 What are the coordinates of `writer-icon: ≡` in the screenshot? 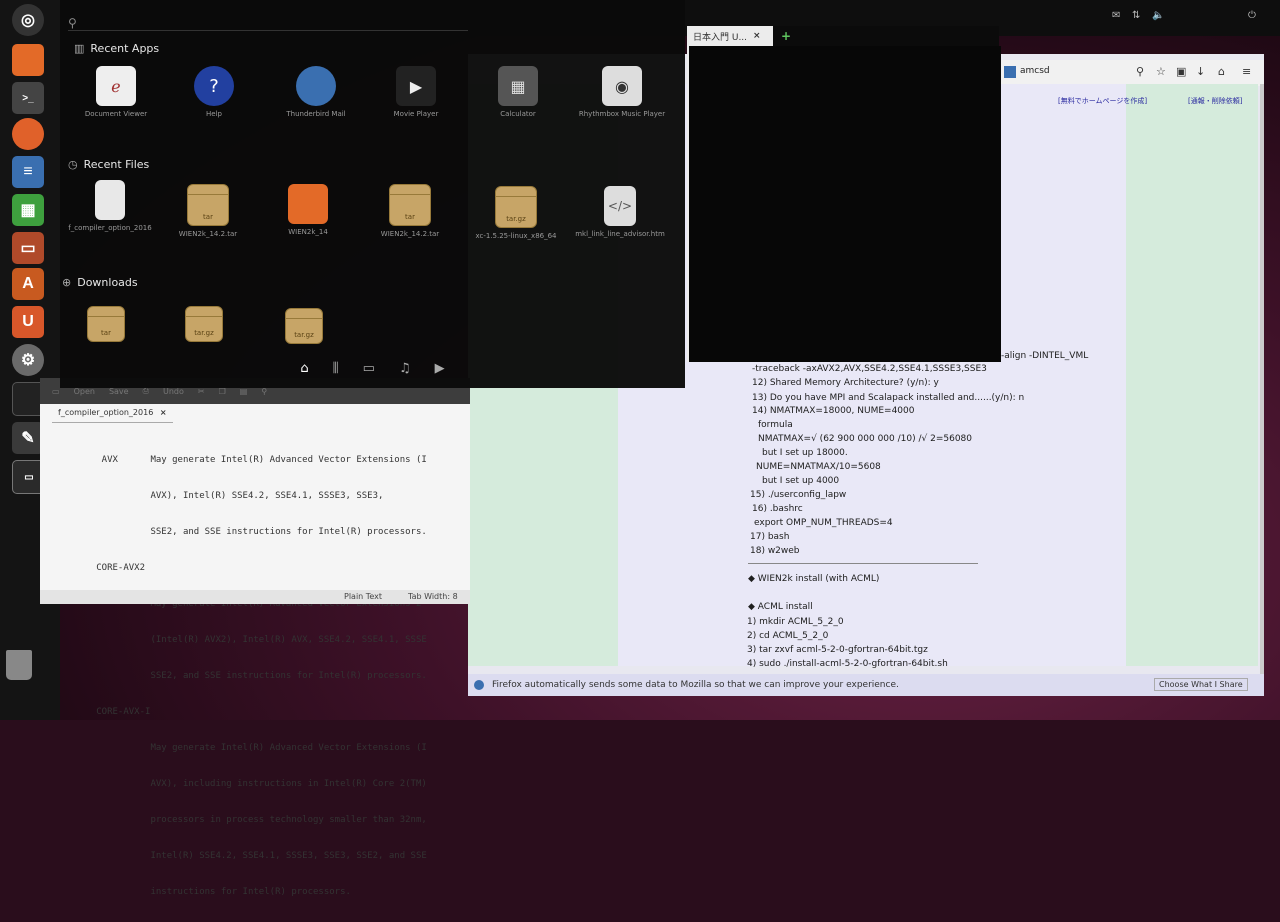 It's located at (28, 172).